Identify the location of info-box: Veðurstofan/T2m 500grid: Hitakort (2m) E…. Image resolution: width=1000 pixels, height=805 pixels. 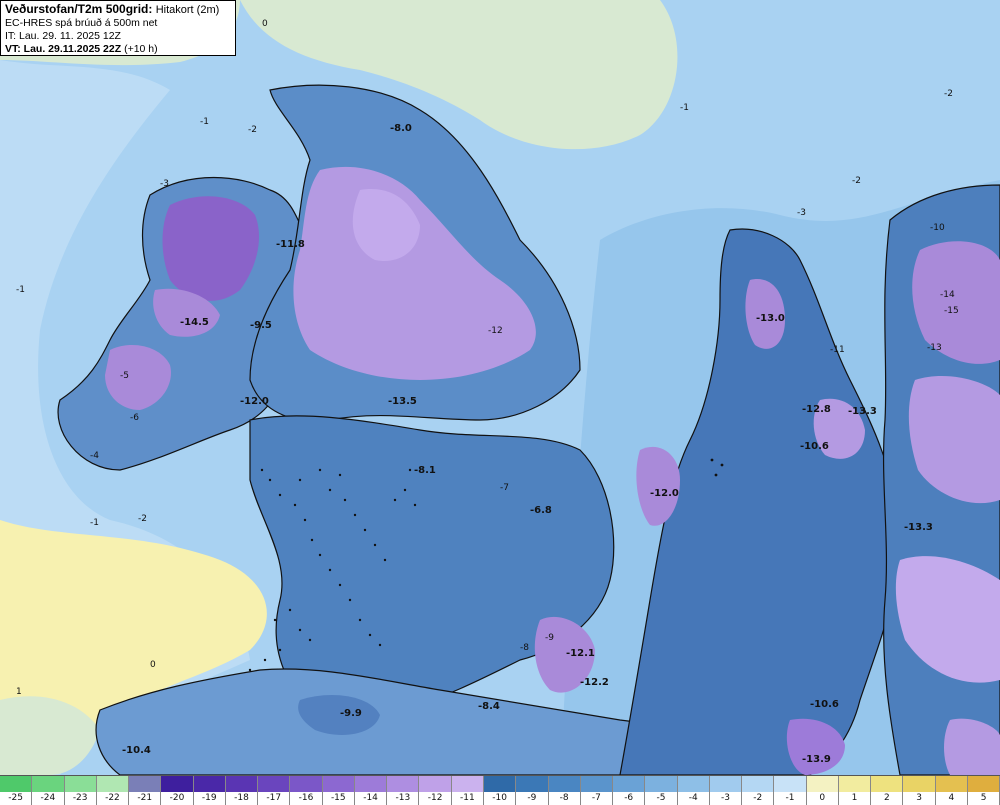
(118, 28).